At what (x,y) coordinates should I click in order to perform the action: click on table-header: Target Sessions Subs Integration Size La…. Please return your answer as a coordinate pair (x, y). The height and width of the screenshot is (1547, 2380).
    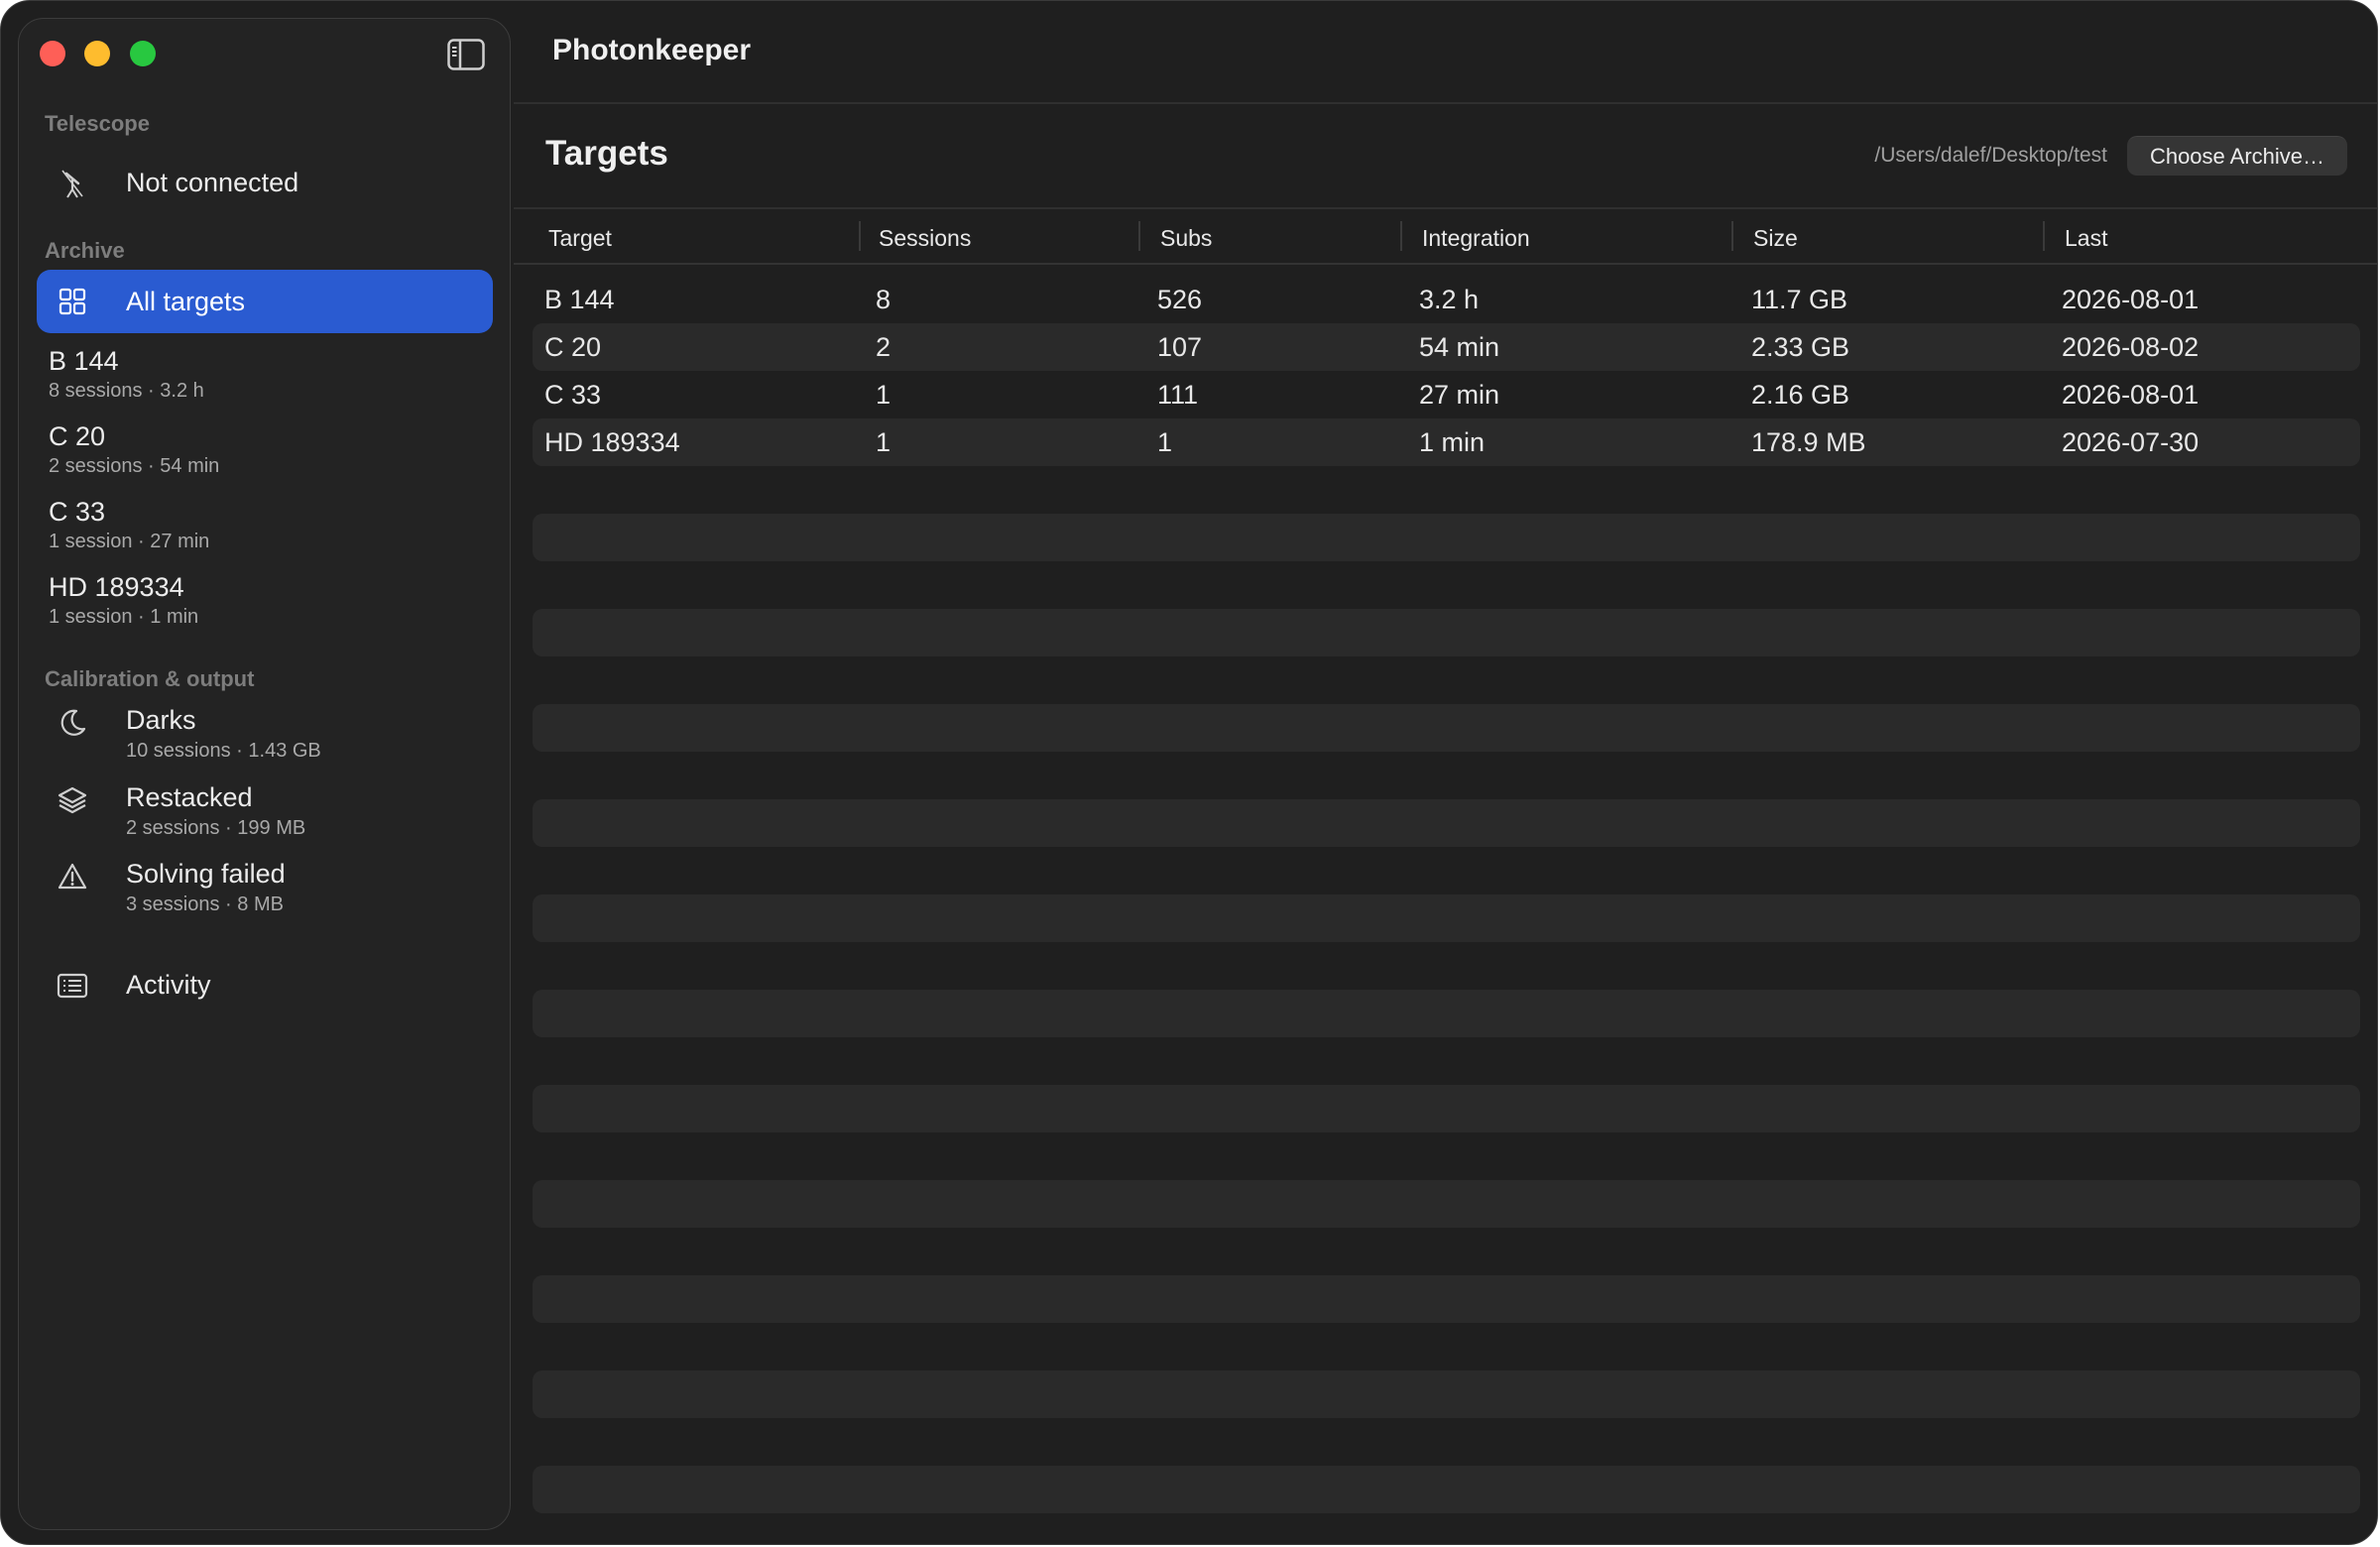
    Looking at the image, I should click on (1445, 237).